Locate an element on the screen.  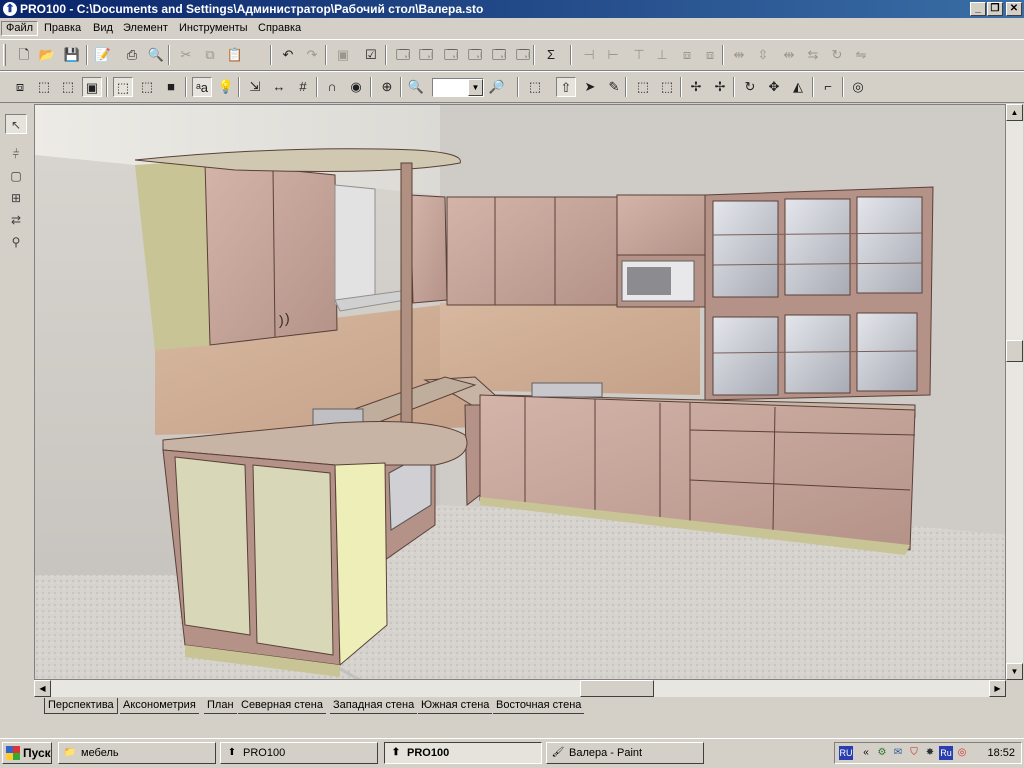
save-disk-icon: 💾 is located at coordinates (72, 55).